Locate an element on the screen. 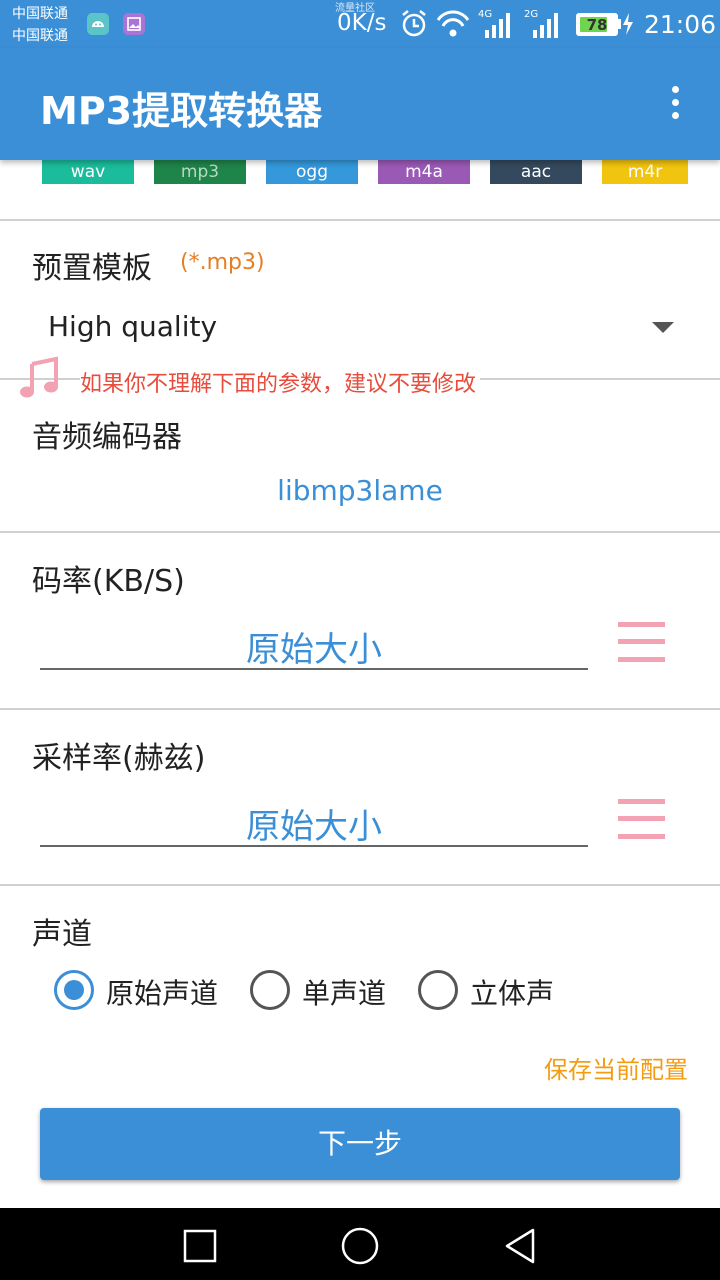 The width and height of the screenshot is (720, 1280). format-chip-mp3: mp3 is located at coordinates (200, 172).